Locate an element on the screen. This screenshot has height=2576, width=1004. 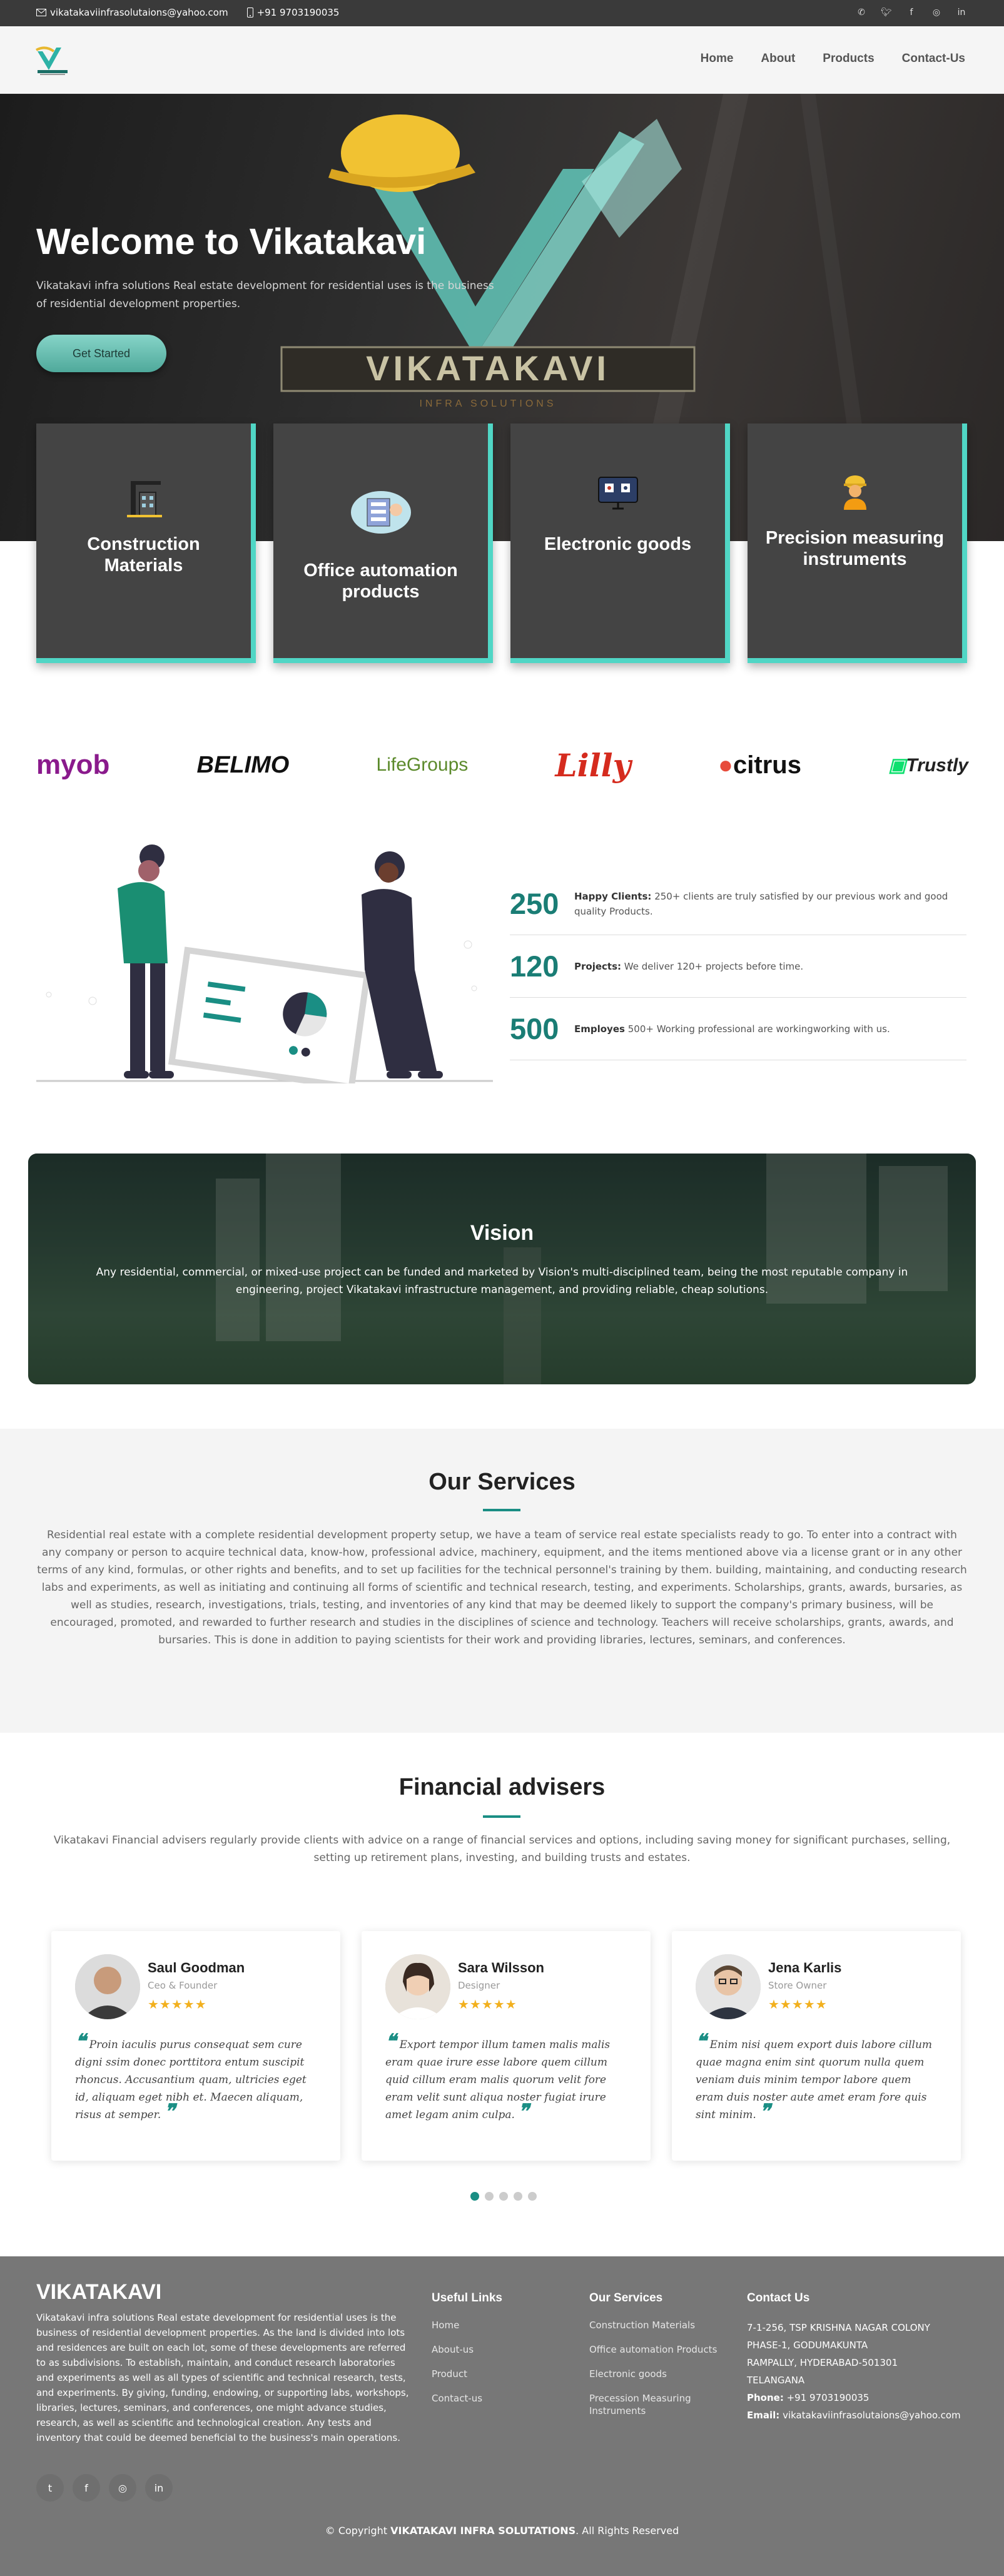
nav-home: Home is located at coordinates (717, 59).